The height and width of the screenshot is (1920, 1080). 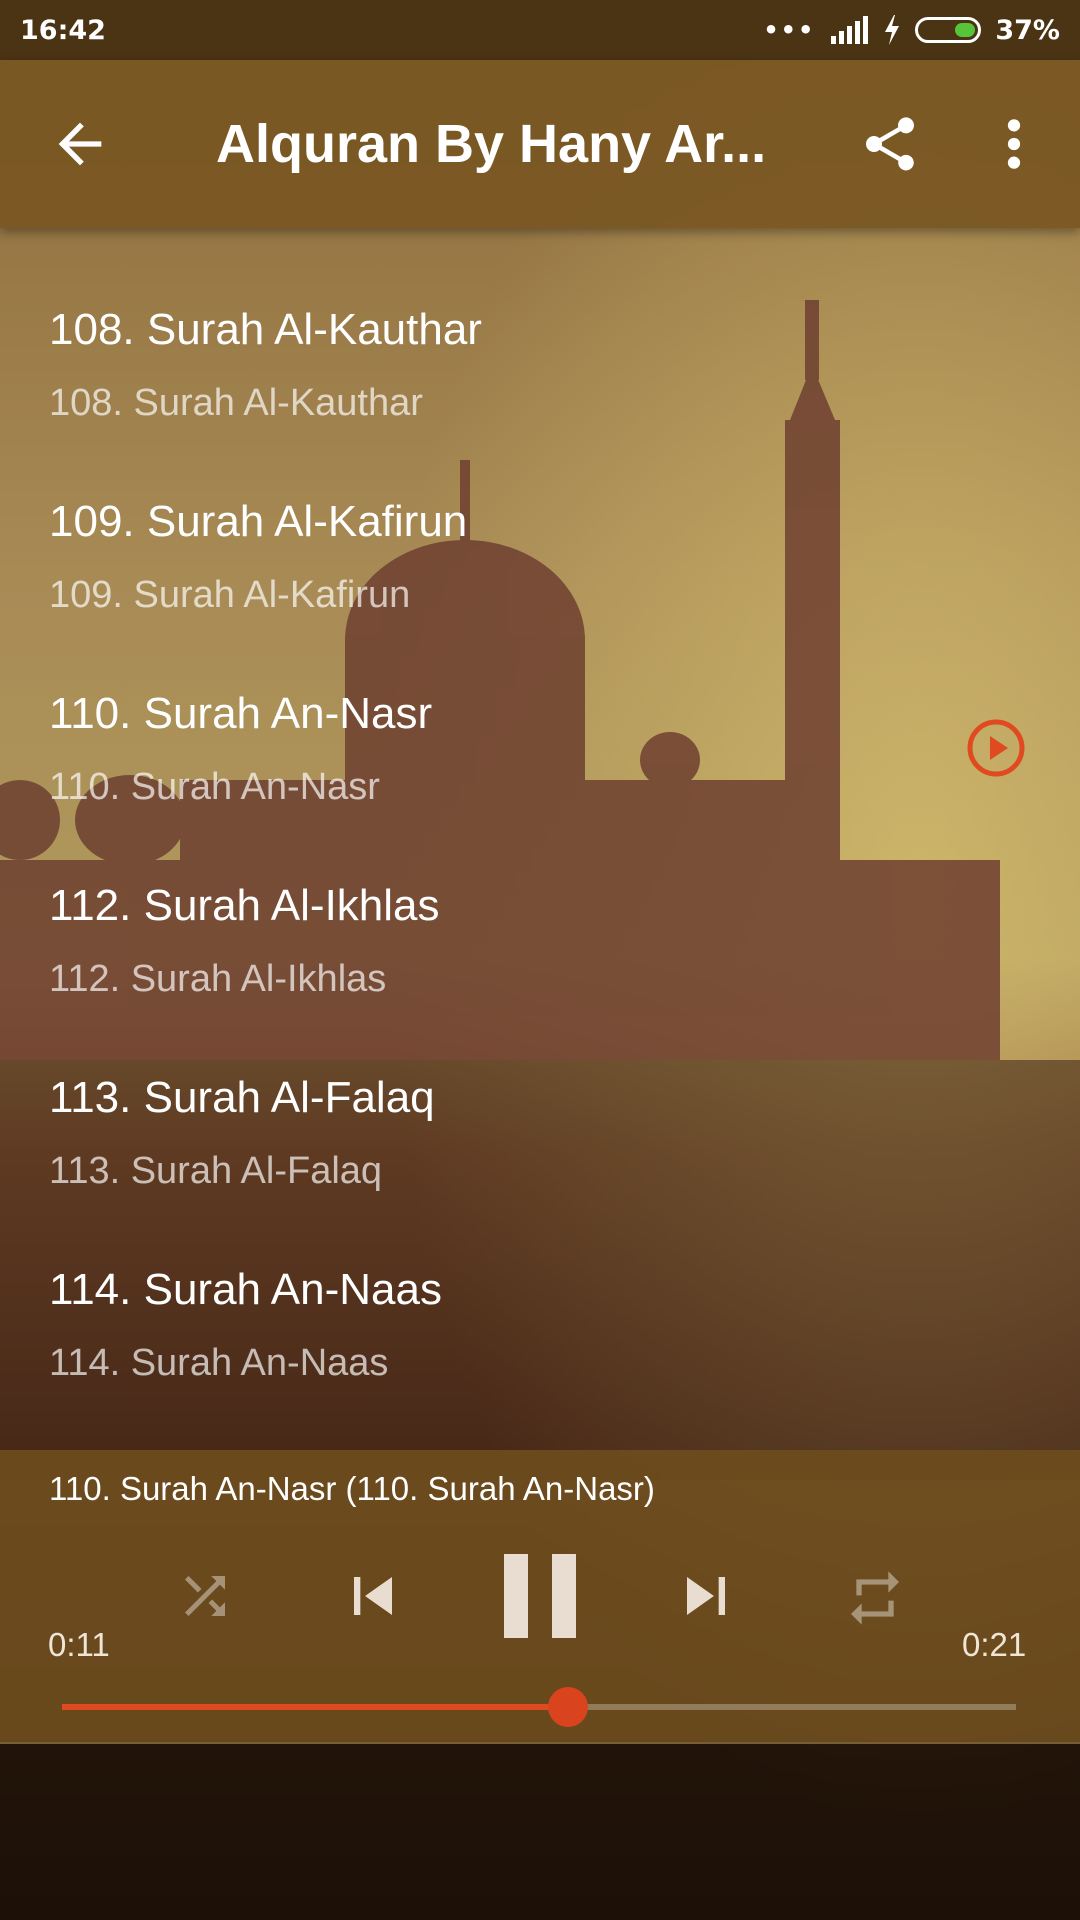 I want to click on arrow-left-icon, so click(x=80, y=144).